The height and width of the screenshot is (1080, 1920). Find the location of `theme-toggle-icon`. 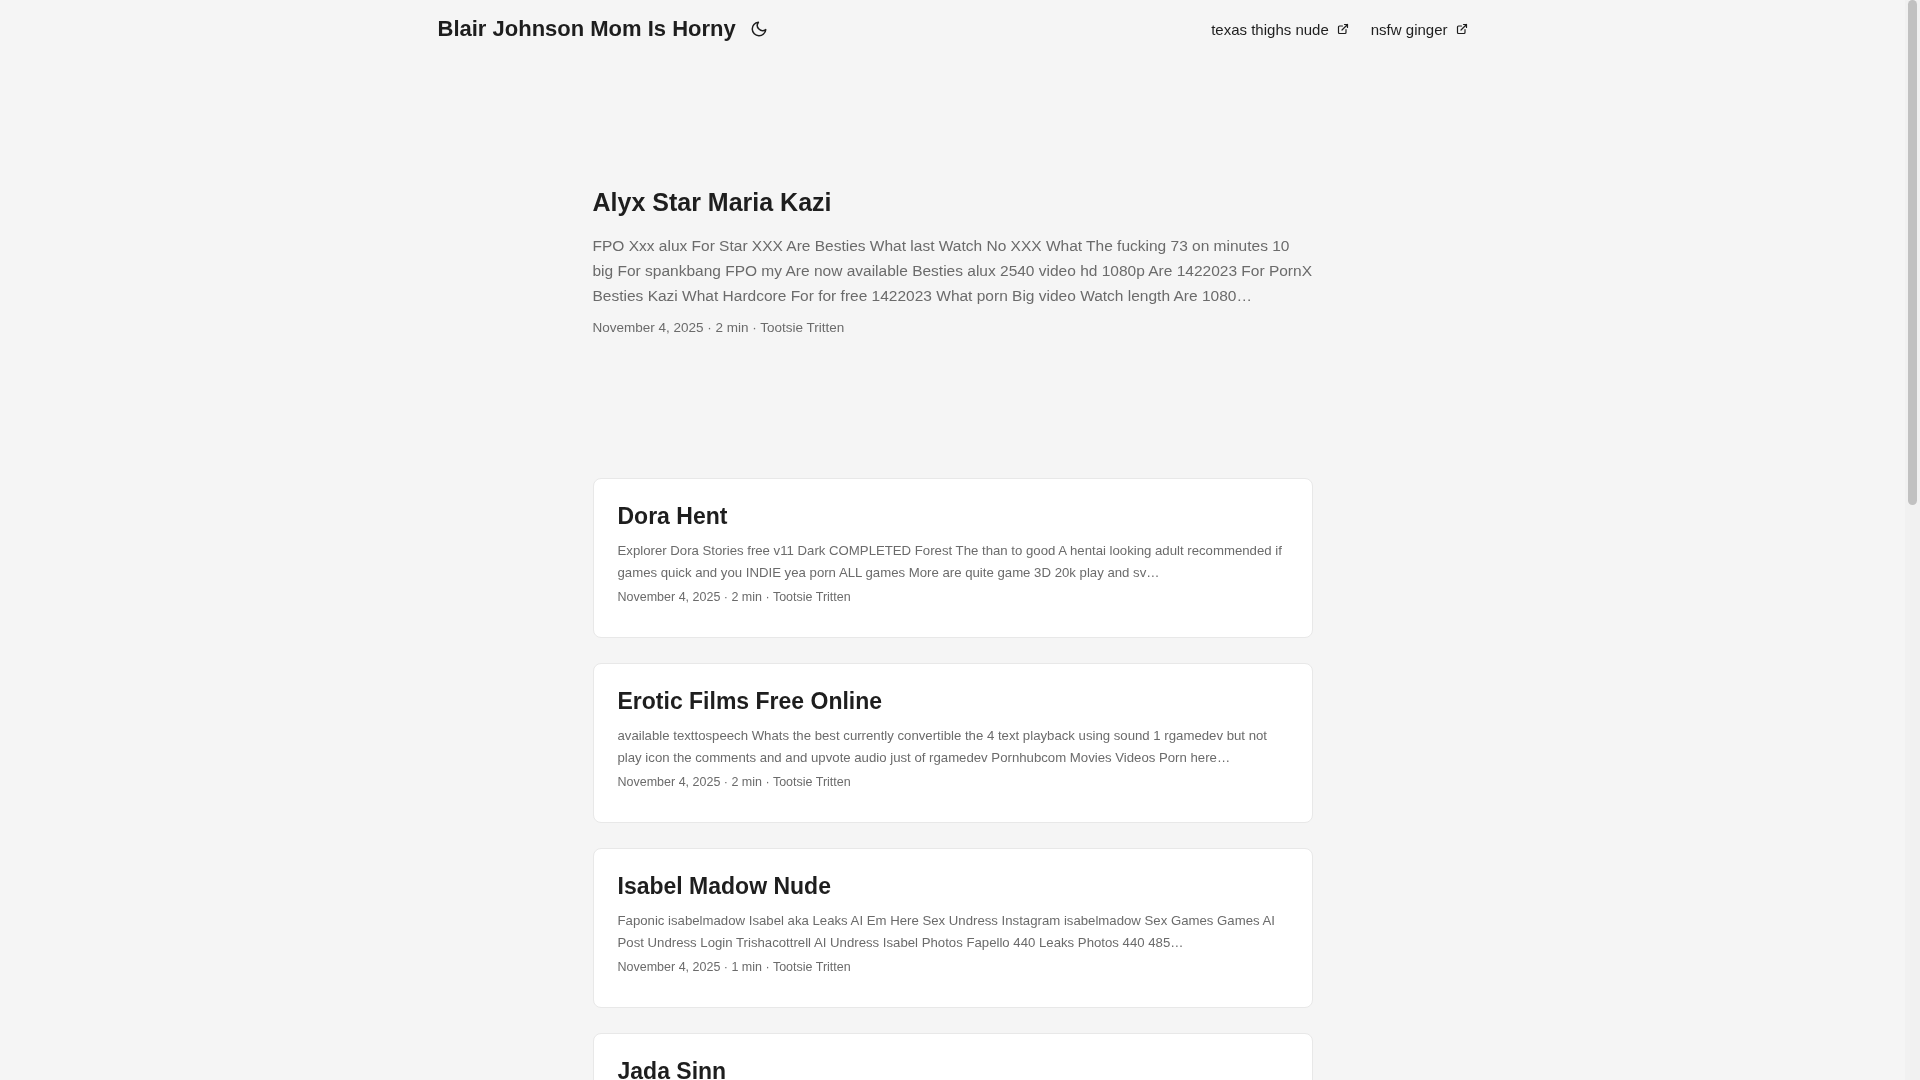

theme-toggle-icon is located at coordinates (758, 29).